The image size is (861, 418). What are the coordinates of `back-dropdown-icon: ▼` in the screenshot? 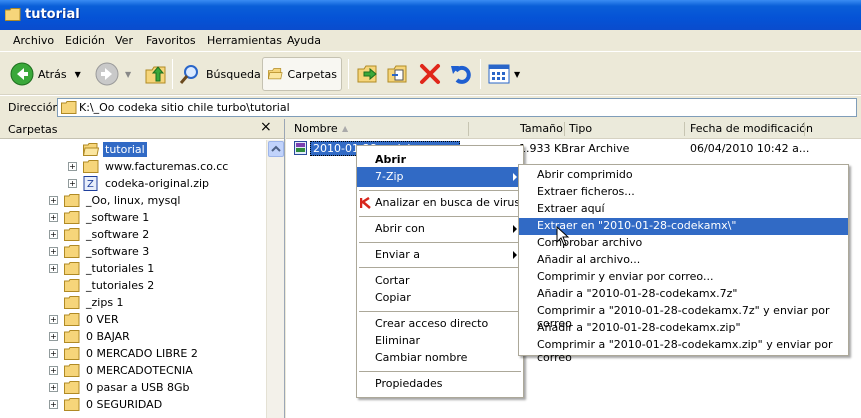 It's located at (78, 74).